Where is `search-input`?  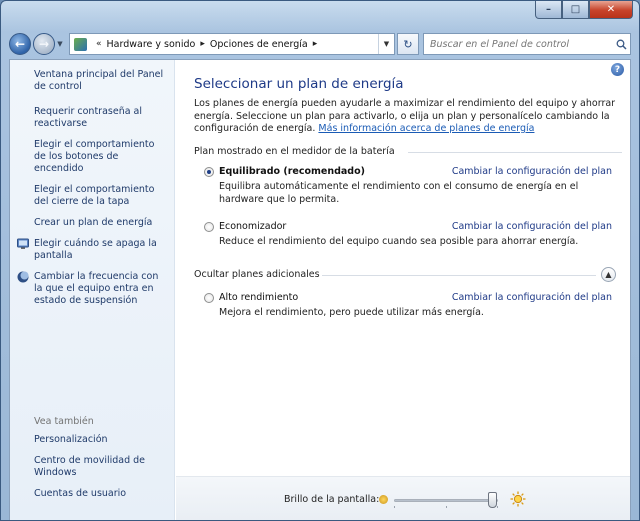 search-input is located at coordinates (521, 44).